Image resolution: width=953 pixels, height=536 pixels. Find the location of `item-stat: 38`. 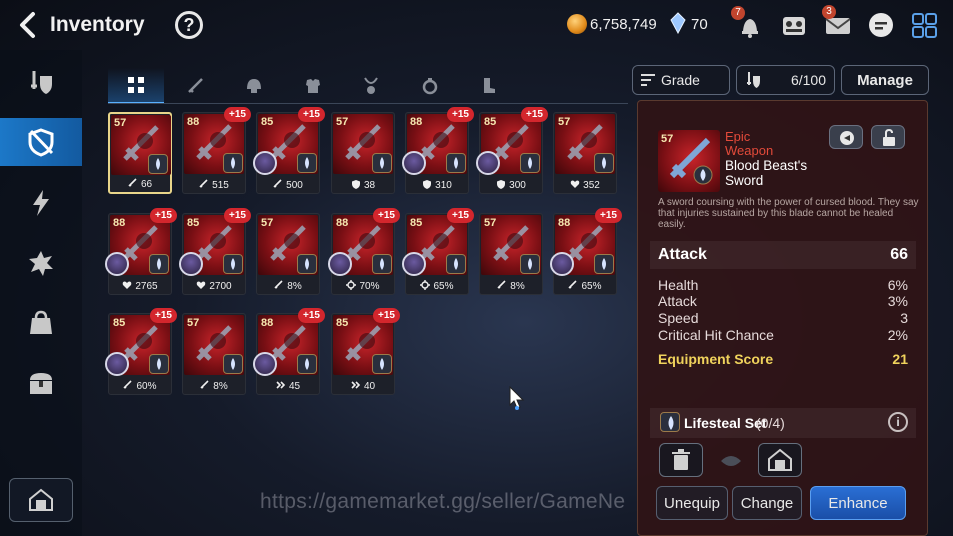

item-stat: 38 is located at coordinates (363, 185).